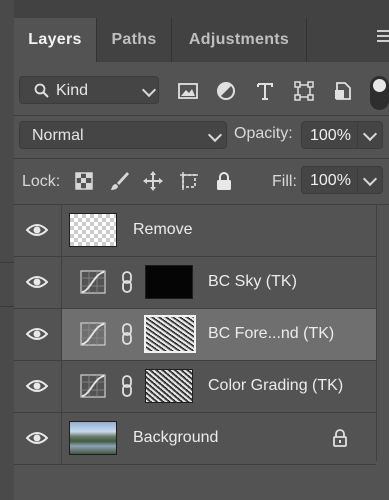 Image resolution: width=389 pixels, height=500 pixels. Describe the element at coordinates (41, 181) in the screenshot. I see `lock-label: Lock:` at that location.